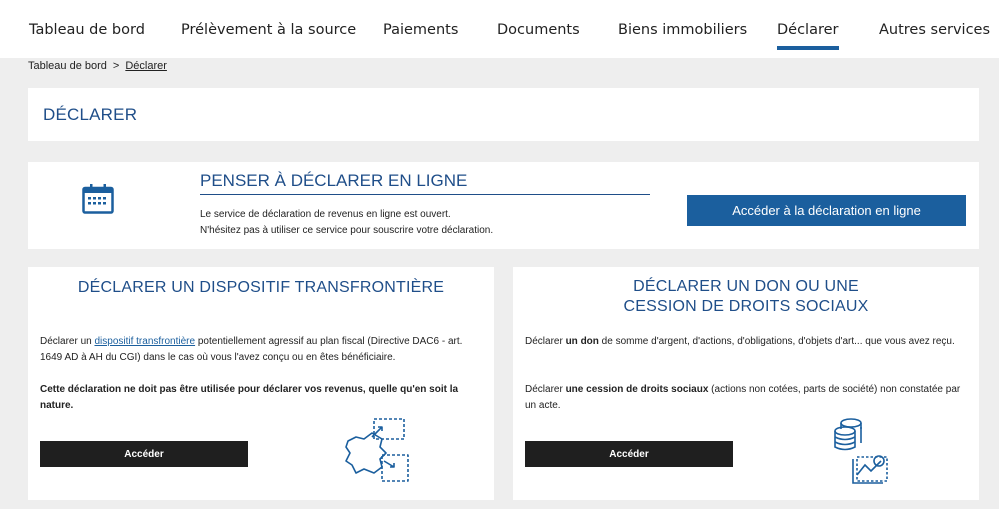 Image resolution: width=999 pixels, height=509 pixels. What do you see at coordinates (67, 341) in the screenshot?
I see `transfrontiere-text-pre: Déclarer un` at bounding box center [67, 341].